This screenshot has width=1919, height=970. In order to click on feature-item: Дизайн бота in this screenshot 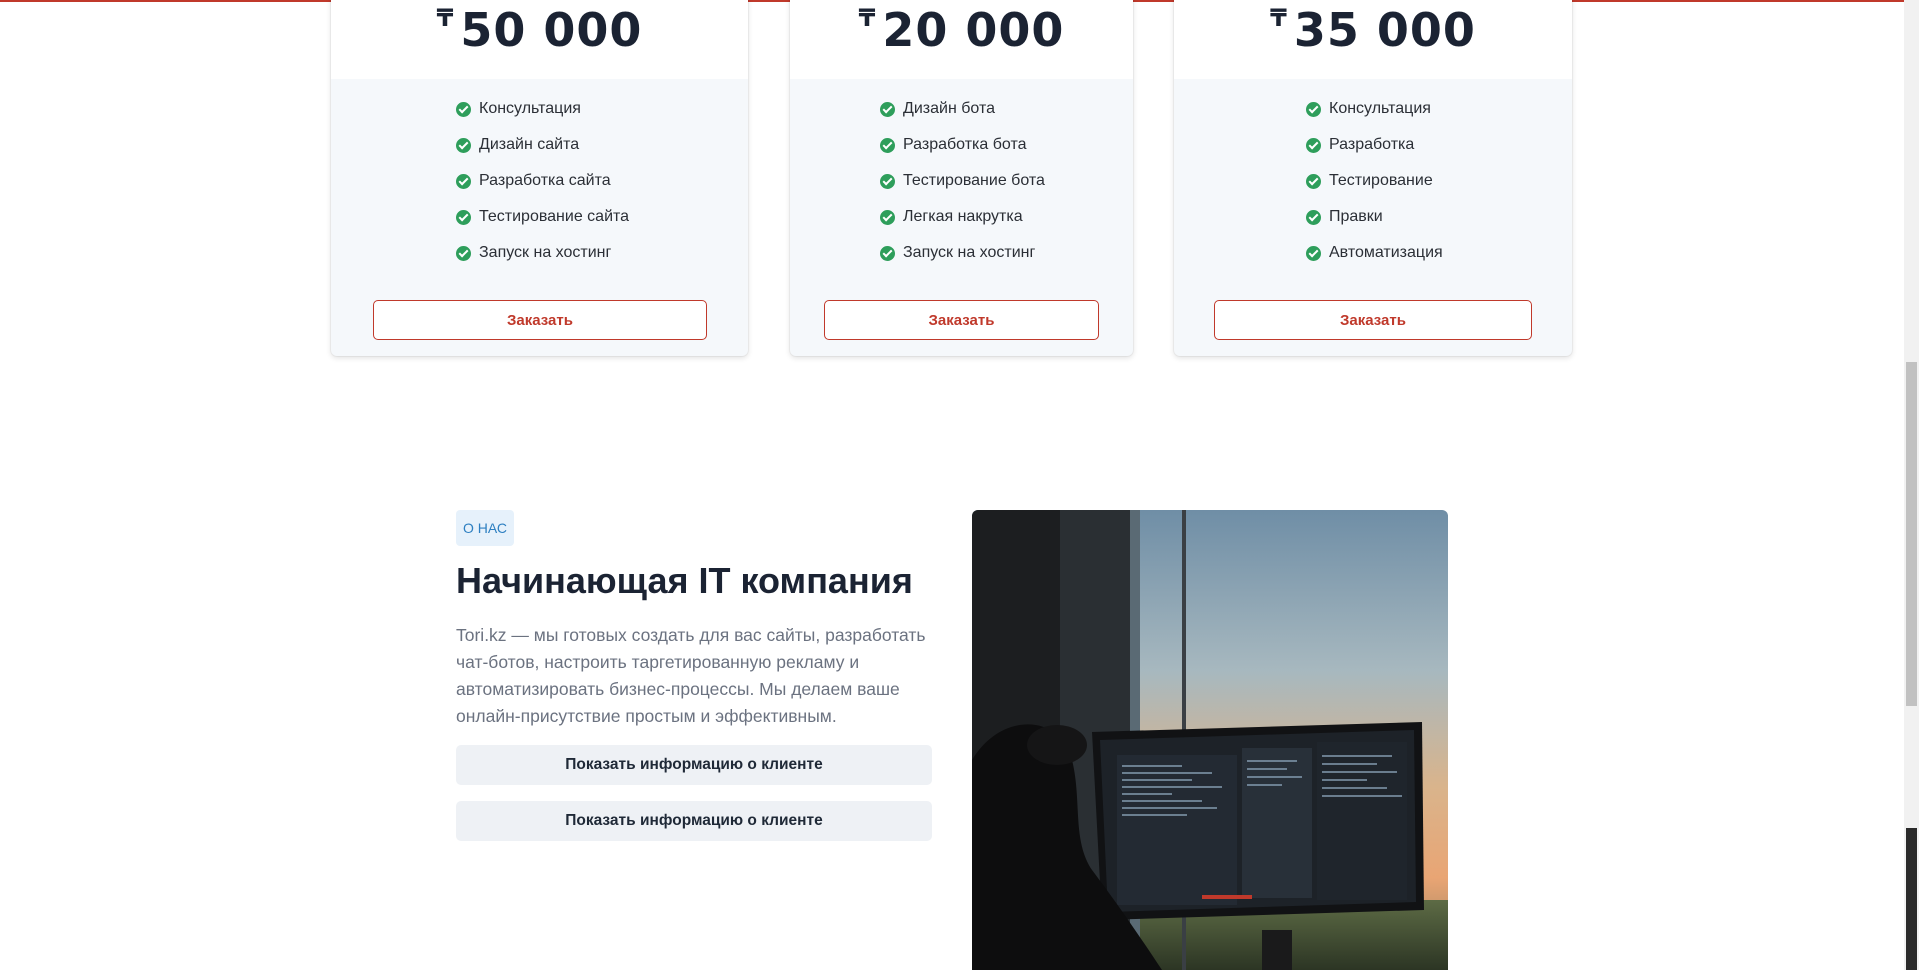, I will do `click(1006, 109)`.